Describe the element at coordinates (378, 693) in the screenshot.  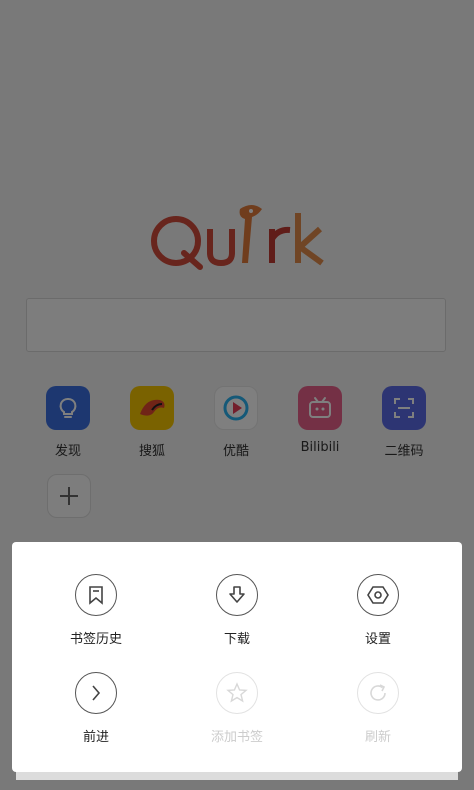
I see `refresh-icon` at that location.